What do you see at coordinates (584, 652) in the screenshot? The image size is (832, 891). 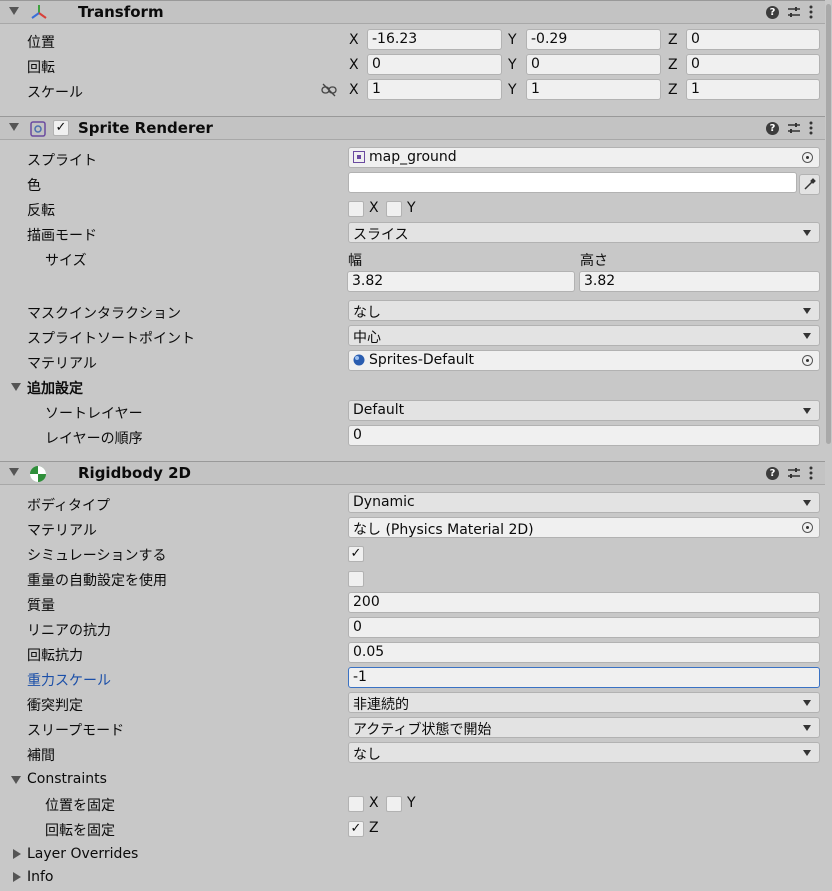 I see `angular-drag-field: 0.05` at bounding box center [584, 652].